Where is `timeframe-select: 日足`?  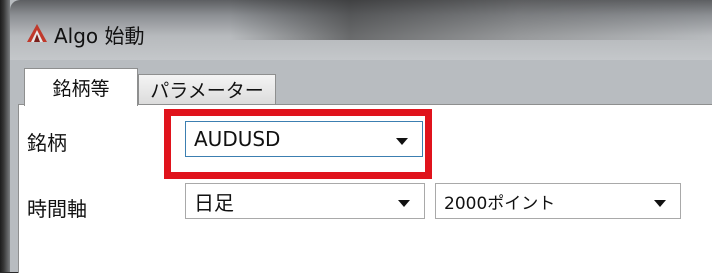
timeframe-select: 日足 is located at coordinates (305, 201).